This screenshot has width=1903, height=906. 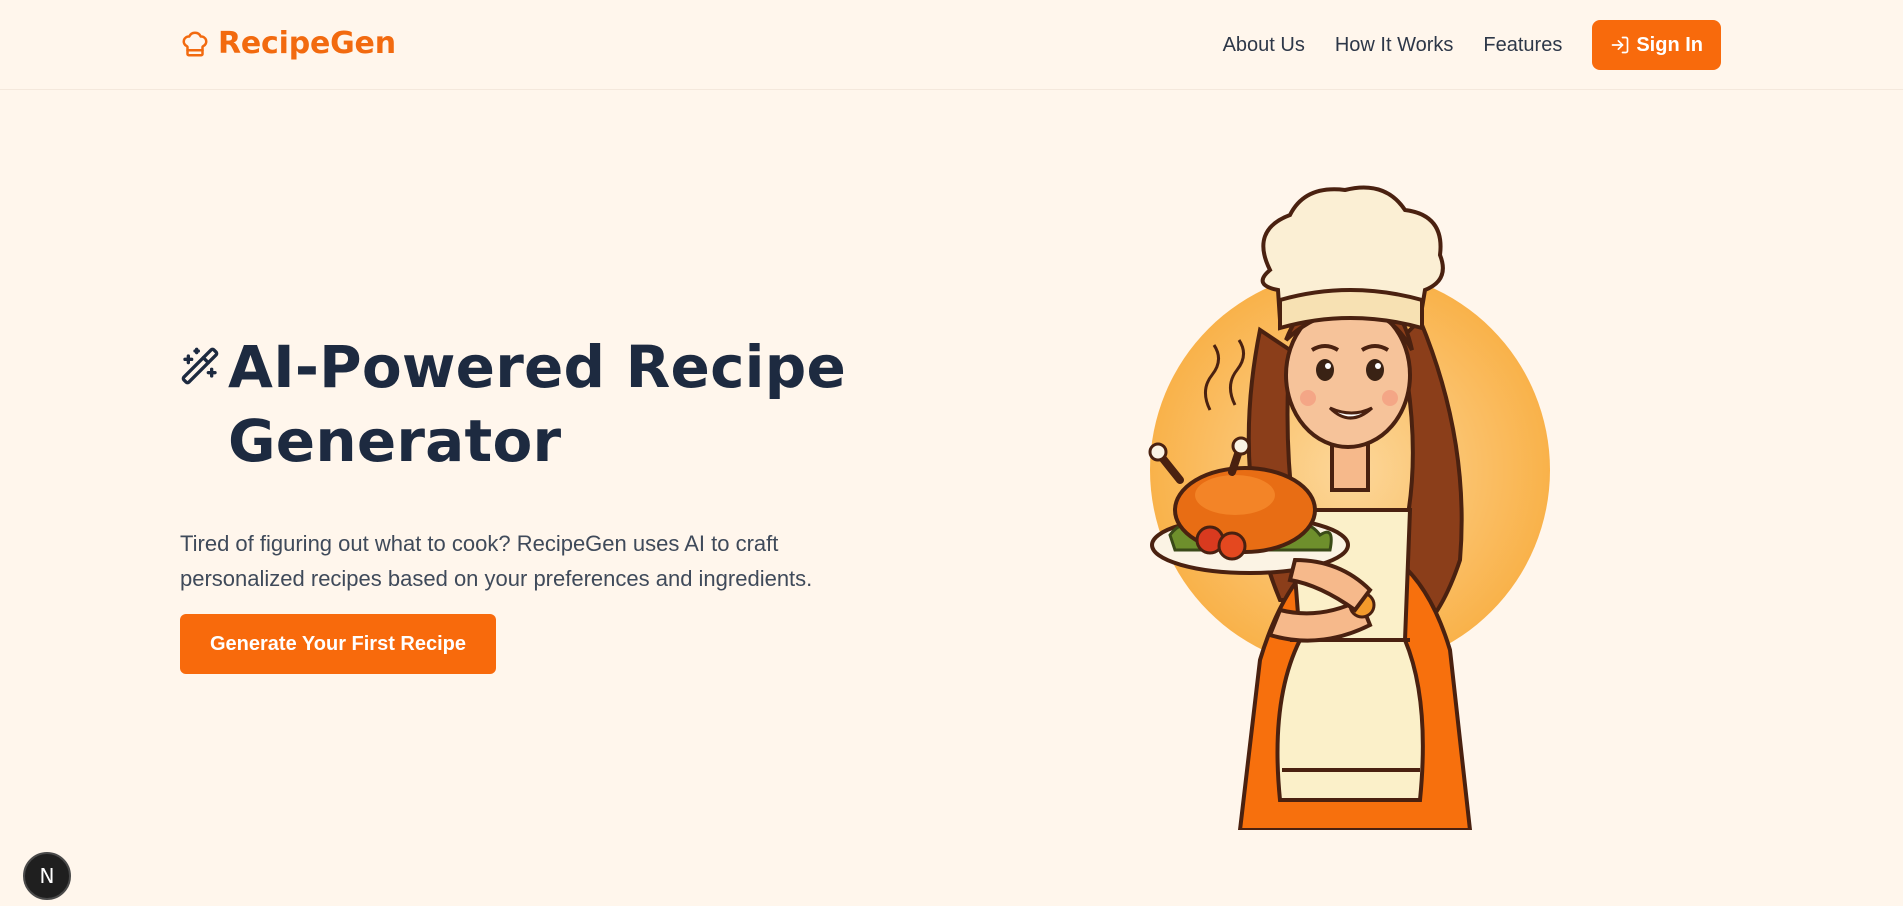 I want to click on nextjs-dev-indicator: N, so click(x=47, y=876).